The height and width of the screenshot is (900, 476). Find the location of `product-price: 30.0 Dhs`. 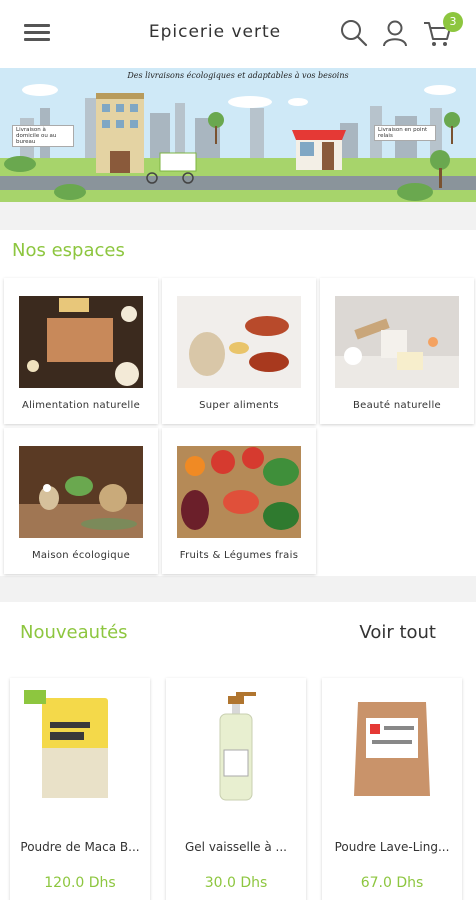

product-price: 30.0 Dhs is located at coordinates (236, 883).